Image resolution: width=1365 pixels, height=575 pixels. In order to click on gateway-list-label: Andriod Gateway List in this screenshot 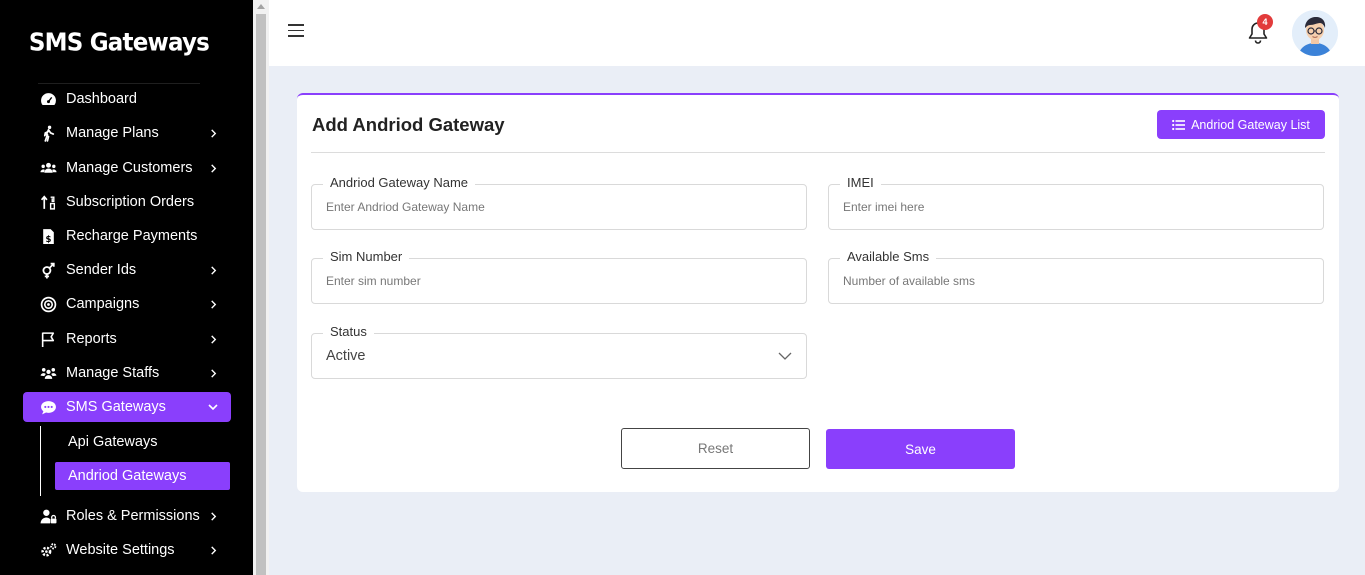, I will do `click(1250, 124)`.